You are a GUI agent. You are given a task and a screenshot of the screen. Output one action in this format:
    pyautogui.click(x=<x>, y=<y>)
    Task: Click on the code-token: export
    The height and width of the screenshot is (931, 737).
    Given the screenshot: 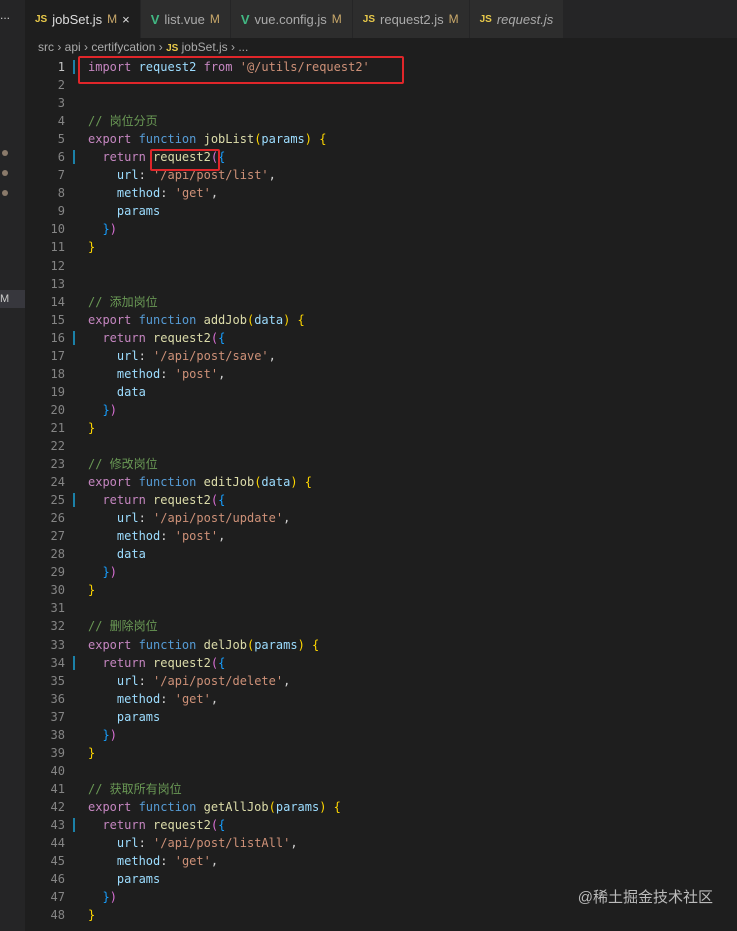 What is the action you would take?
    pyautogui.click(x=113, y=806)
    